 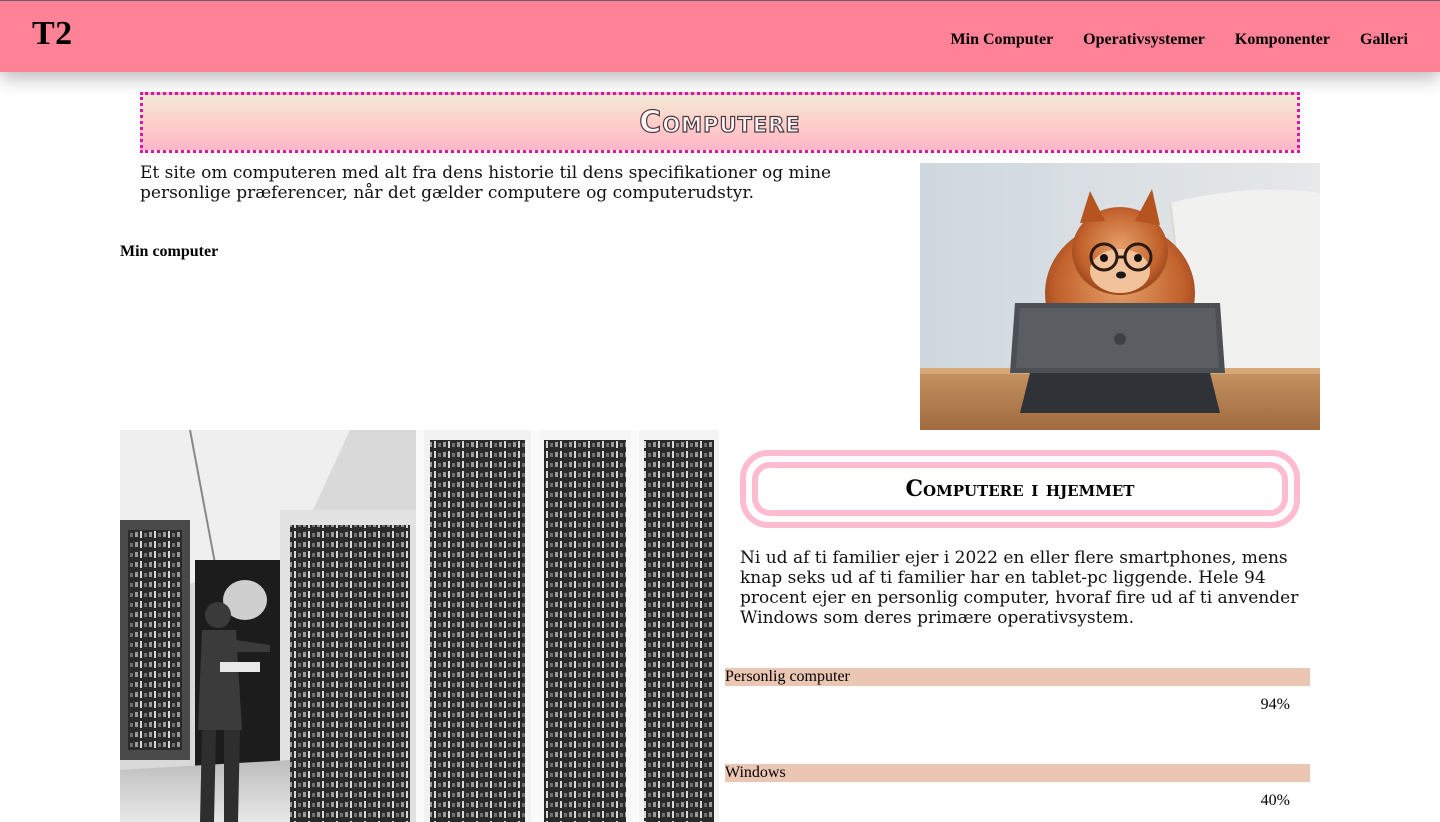 What do you see at coordinates (1275, 704) in the screenshot?
I see `stat-percent: 94%` at bounding box center [1275, 704].